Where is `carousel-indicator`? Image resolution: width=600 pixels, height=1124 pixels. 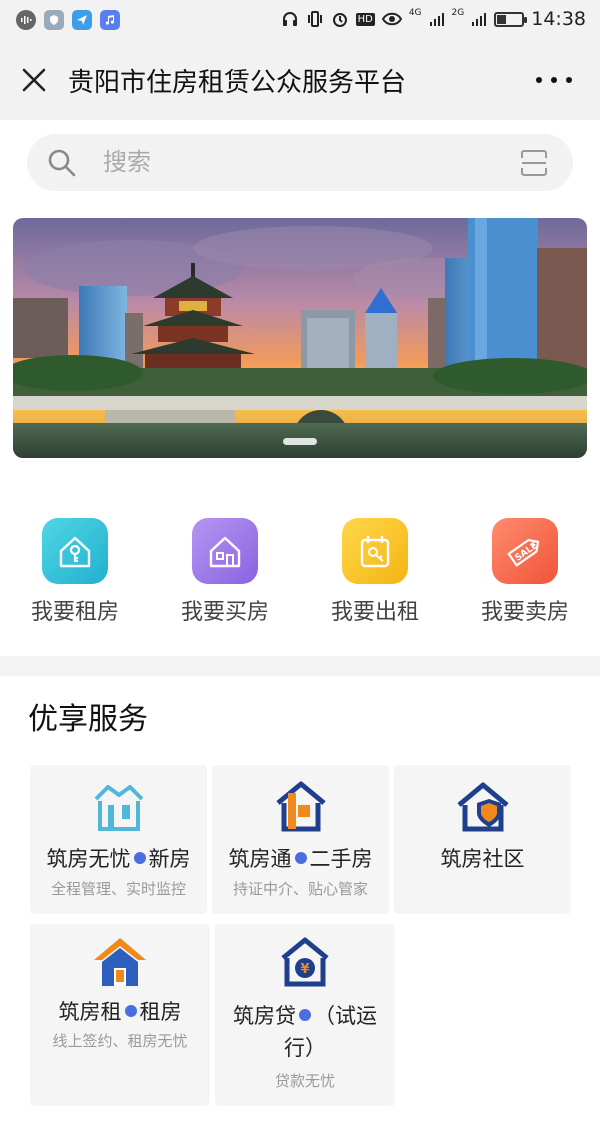 carousel-indicator is located at coordinates (300, 441).